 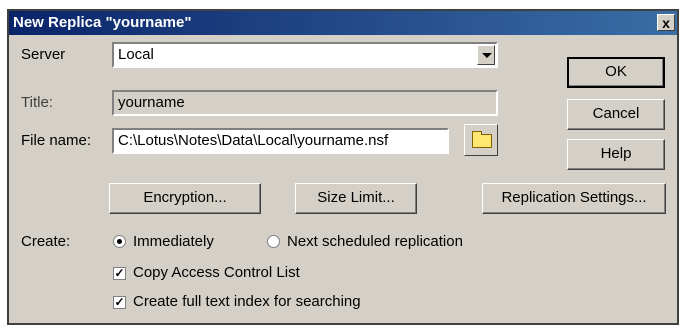 What do you see at coordinates (616, 154) in the screenshot?
I see `help-button: Help` at bounding box center [616, 154].